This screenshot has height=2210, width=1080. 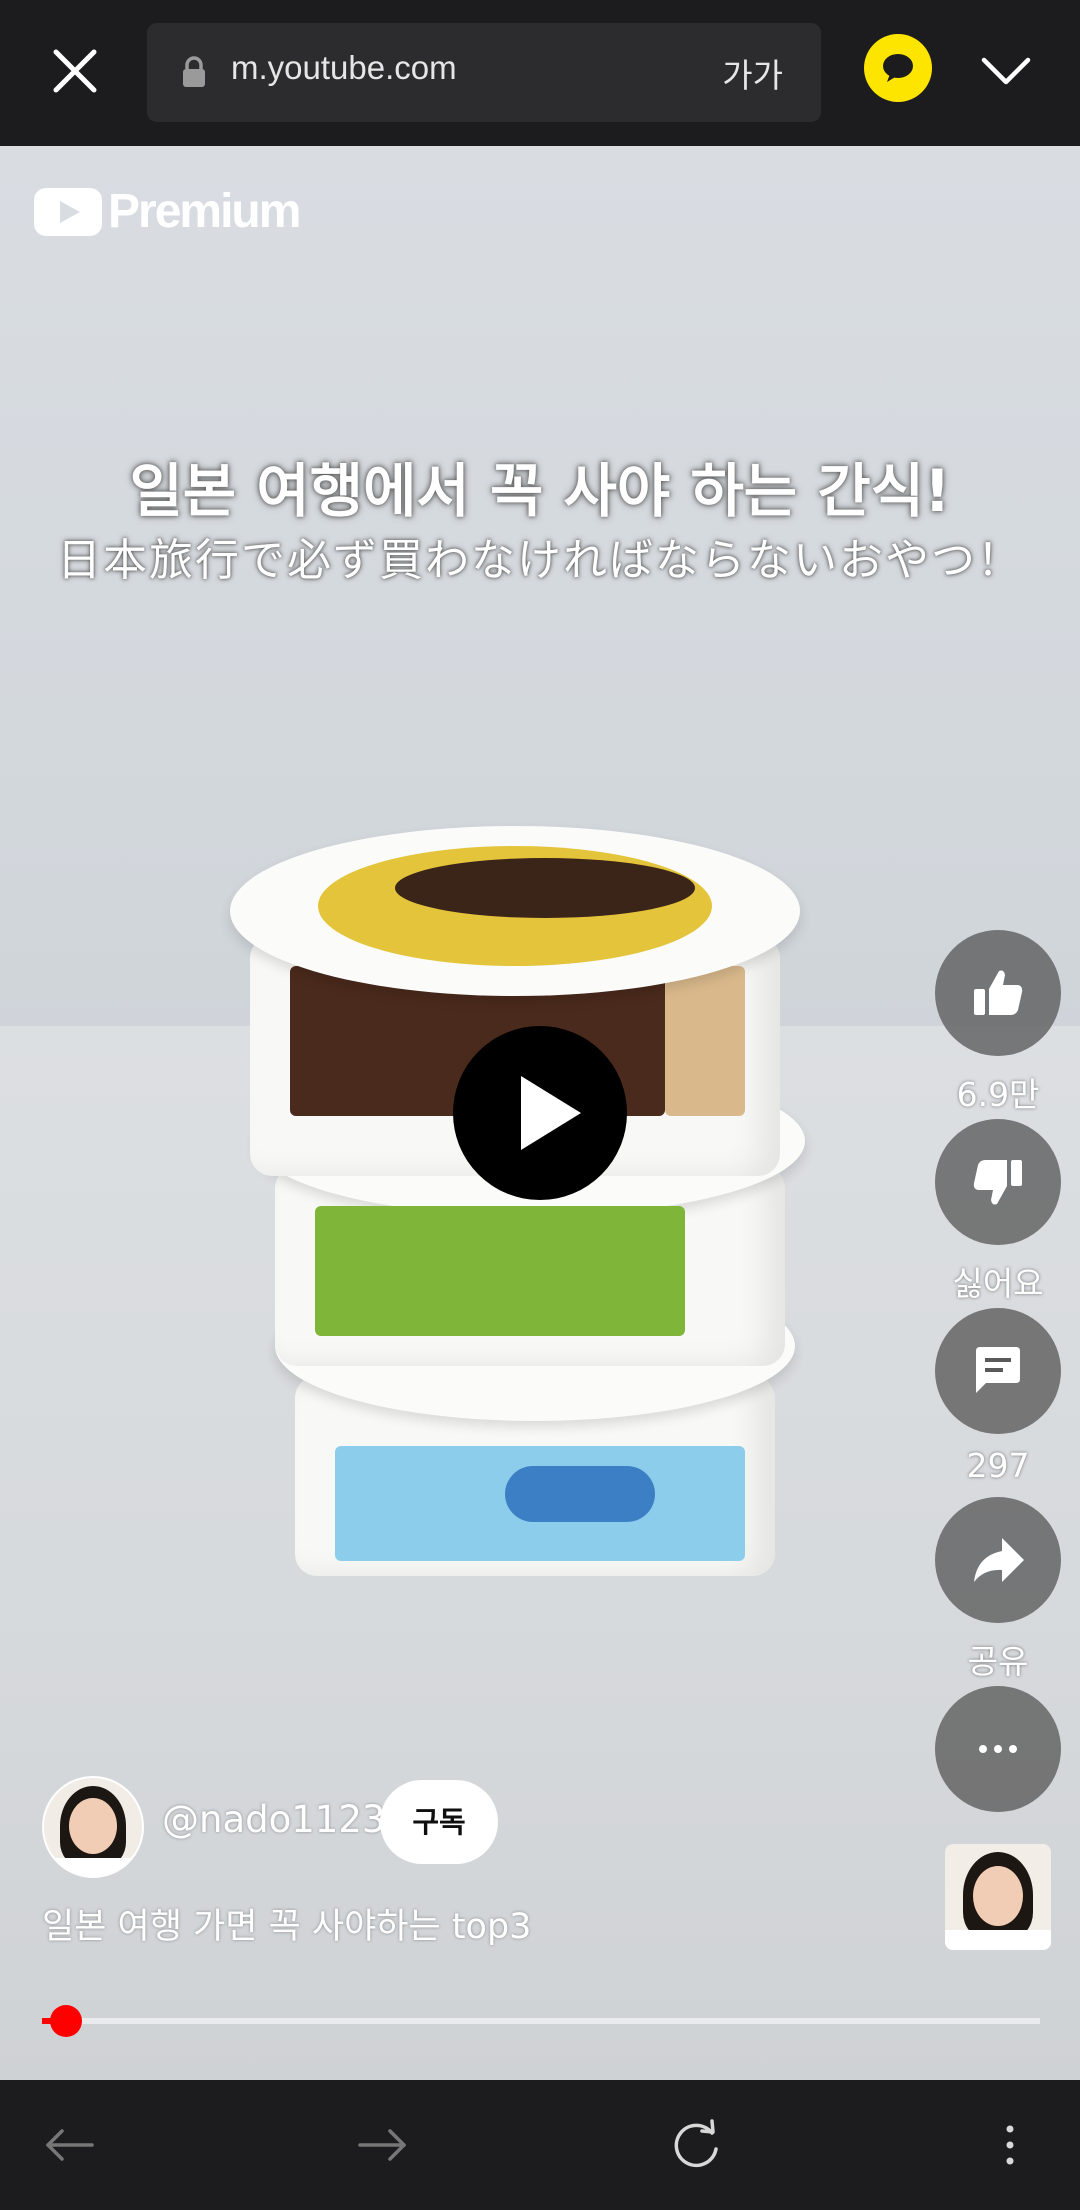 What do you see at coordinates (752, 73) in the screenshot?
I see `font-size-button: 가가` at bounding box center [752, 73].